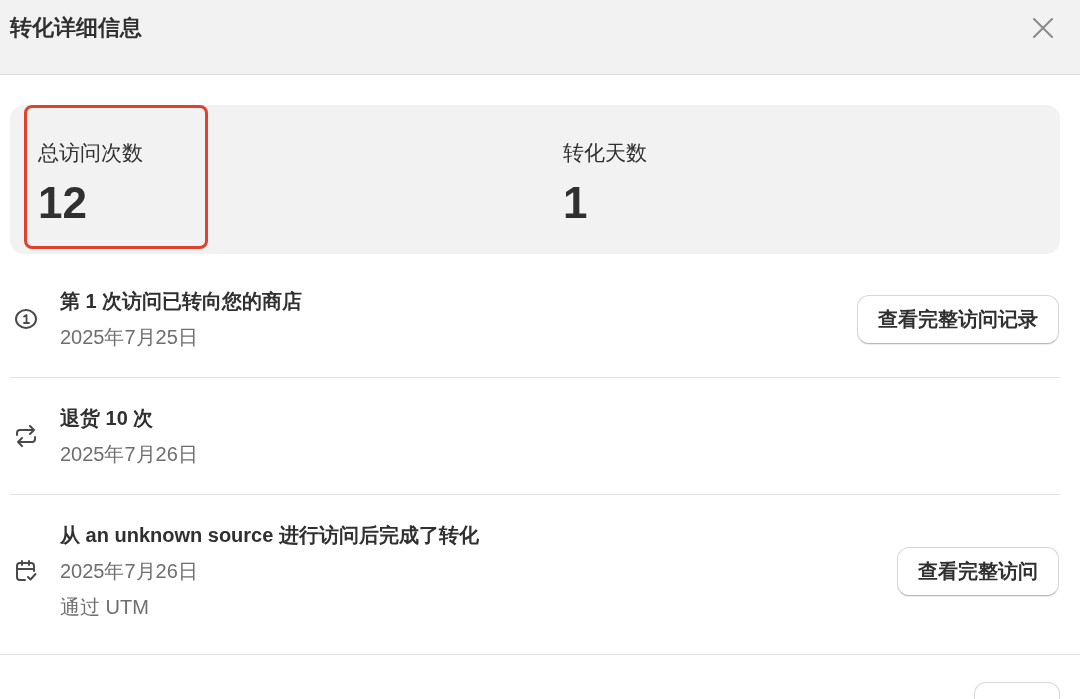  Describe the element at coordinates (26, 571) in the screenshot. I see `calendar-check-icon` at that location.